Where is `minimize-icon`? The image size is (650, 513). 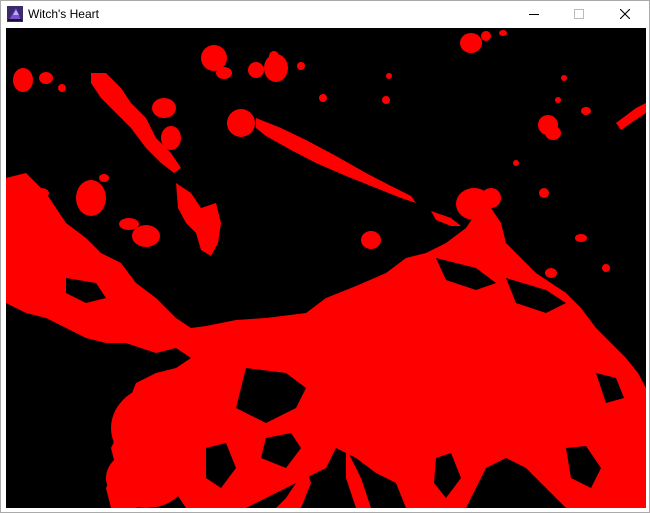 minimize-icon is located at coordinates (534, 14).